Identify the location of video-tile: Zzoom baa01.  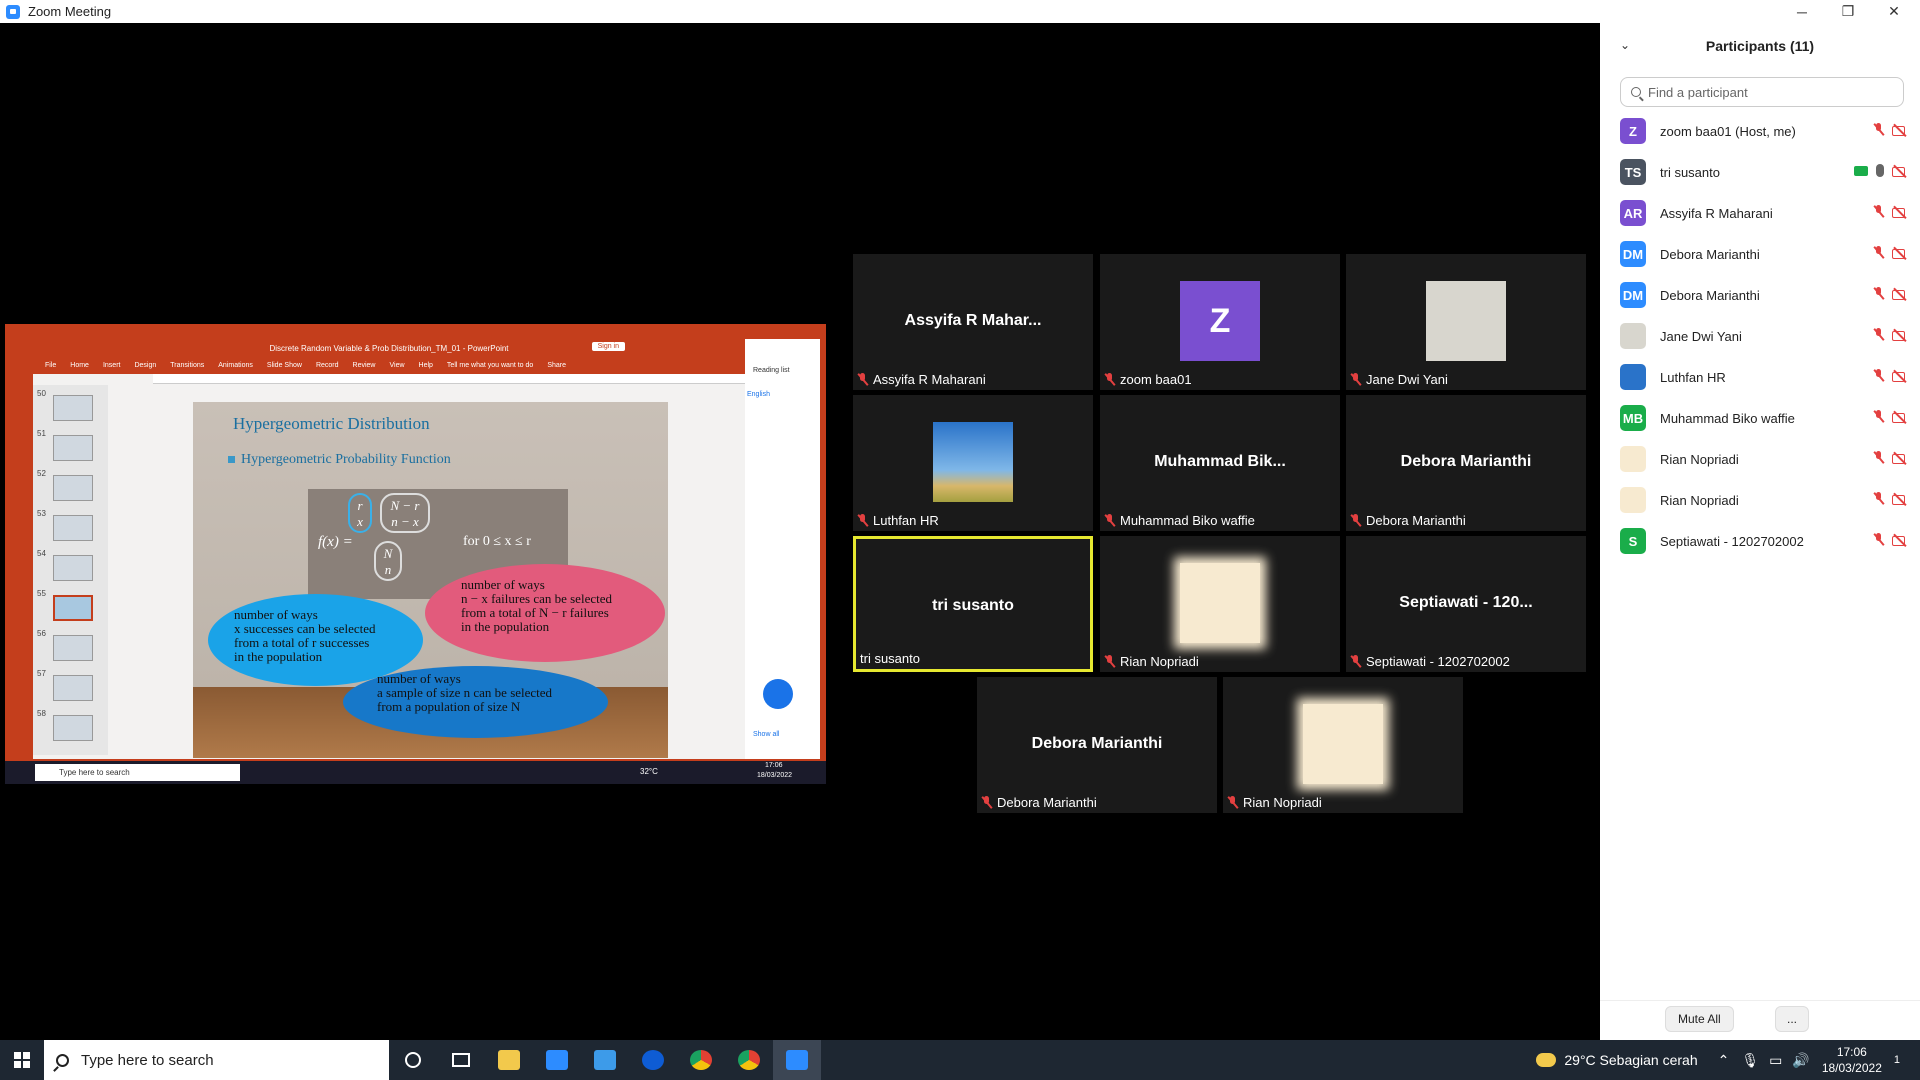
(1220, 322).